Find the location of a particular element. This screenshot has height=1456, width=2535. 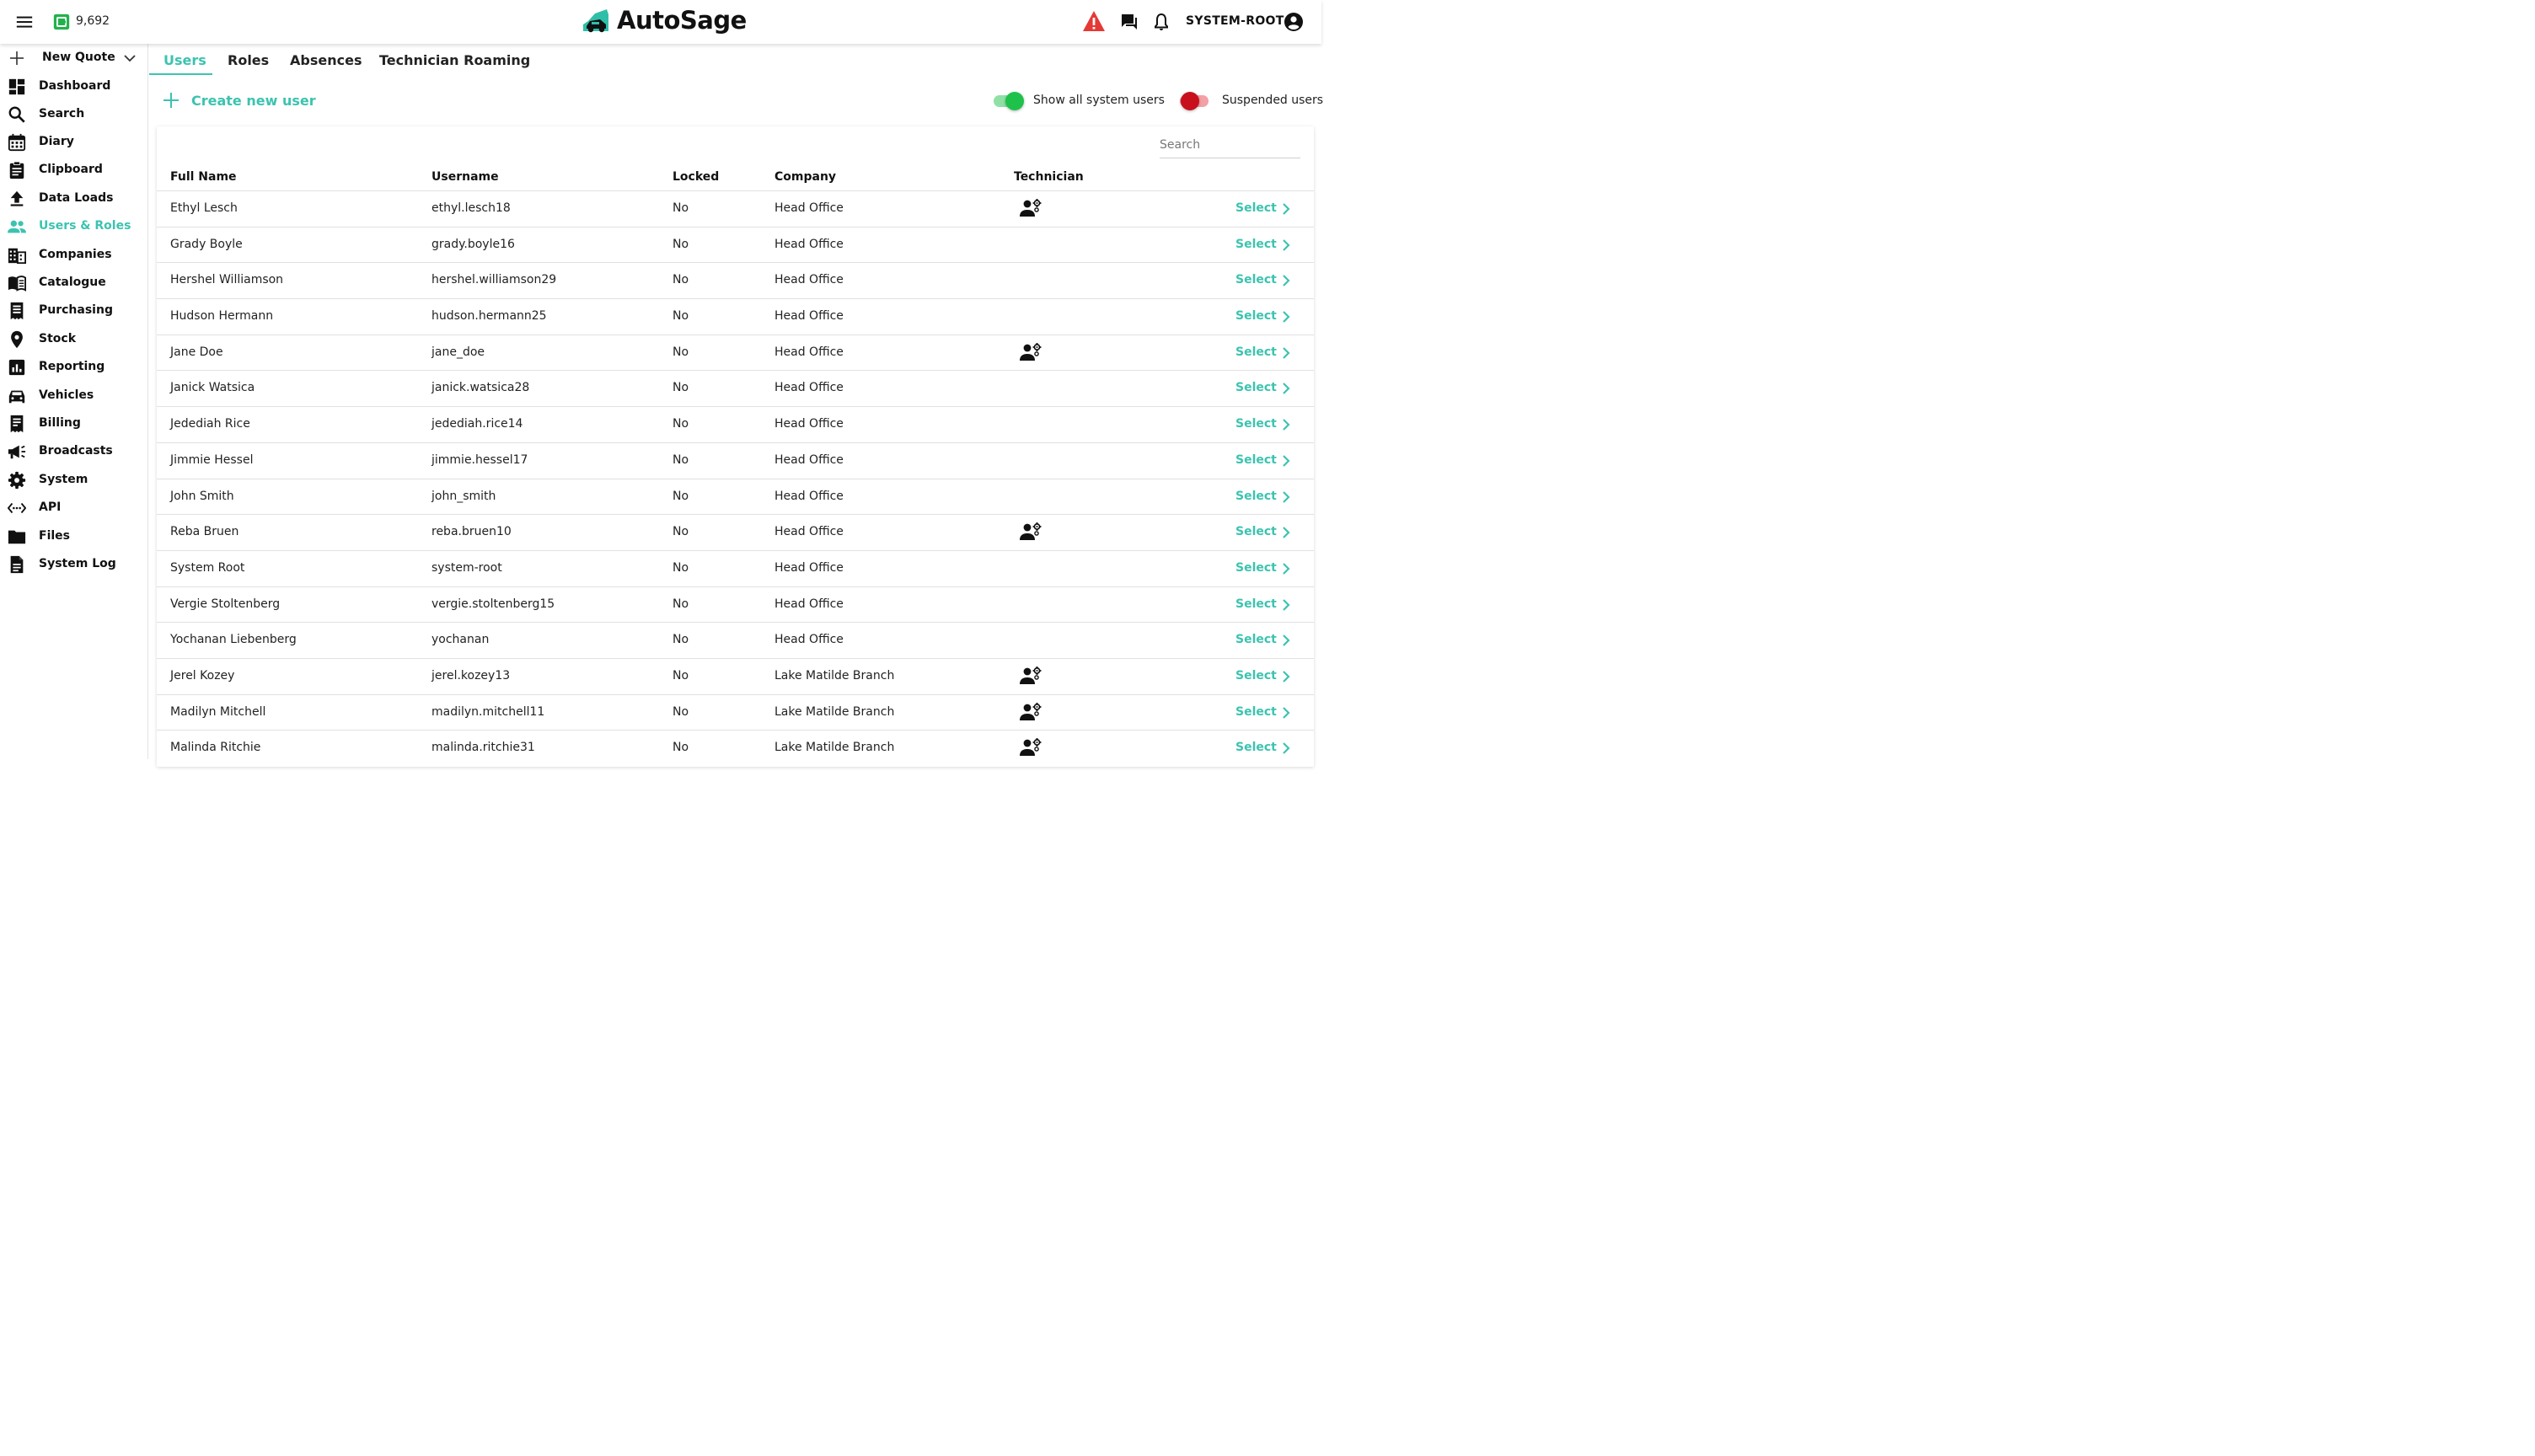

sidebar-item-vehicles: Vehicles is located at coordinates (74, 396).